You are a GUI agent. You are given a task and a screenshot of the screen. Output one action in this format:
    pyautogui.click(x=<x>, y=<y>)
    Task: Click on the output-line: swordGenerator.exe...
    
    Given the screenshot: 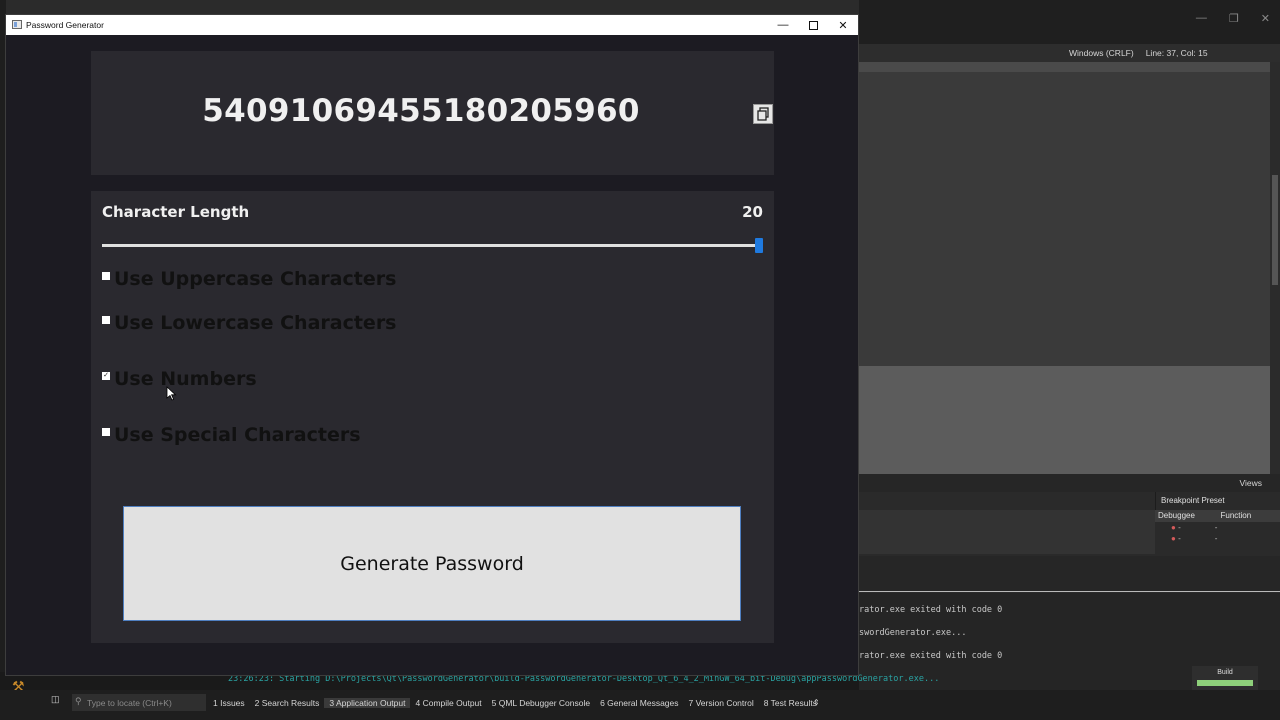 What is the action you would take?
    pyautogui.click(x=913, y=633)
    